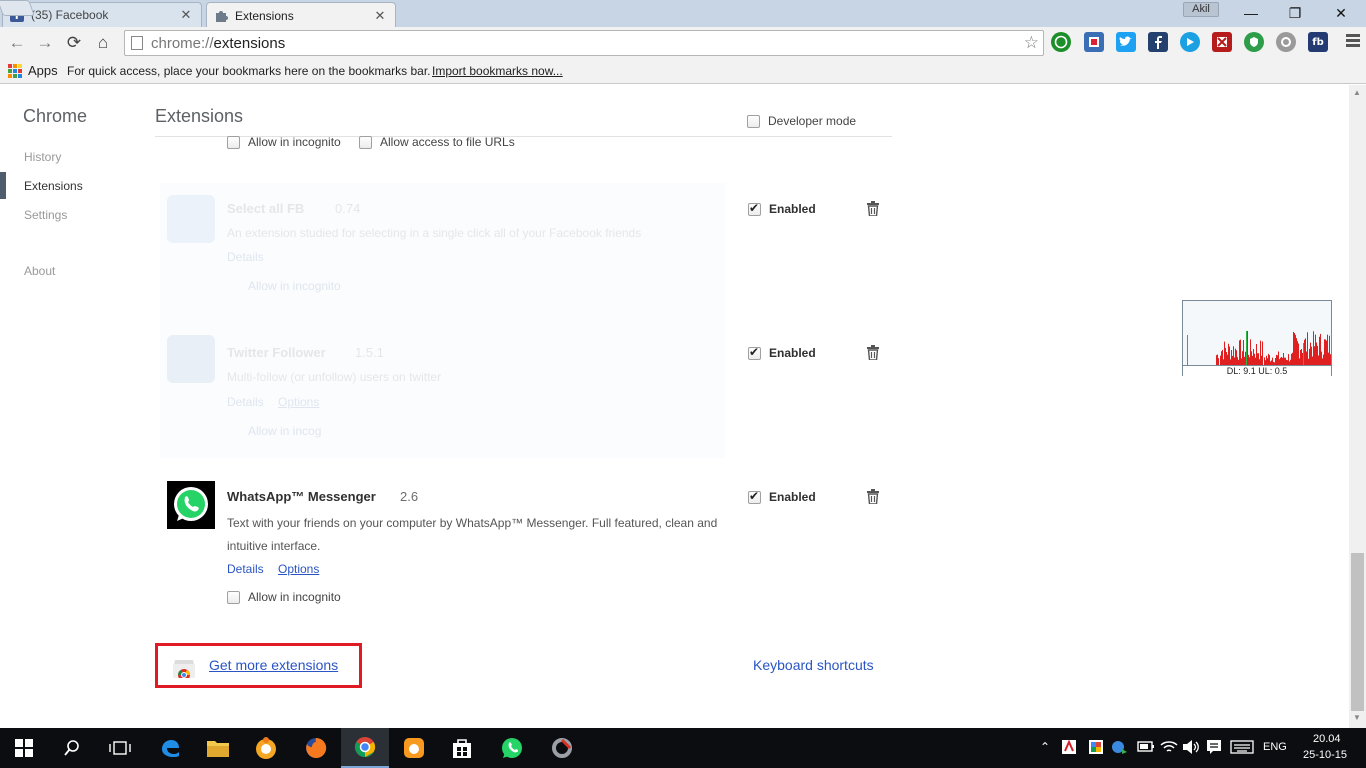 The image size is (1366, 768). I want to click on taskbar-file-explorer, so click(218, 748).